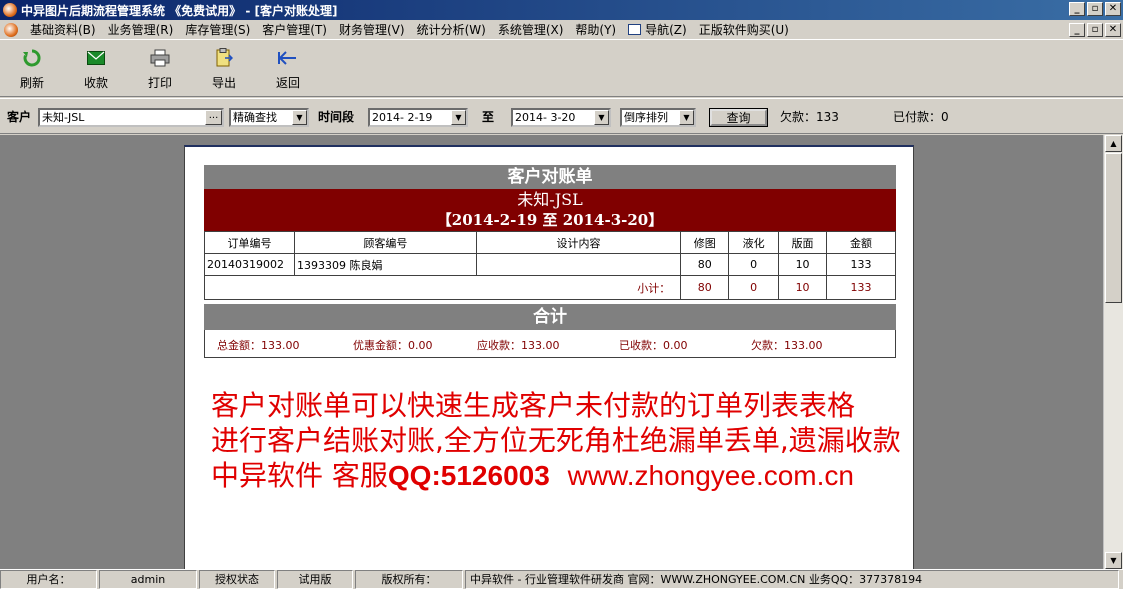 The width and height of the screenshot is (1123, 589). I want to click on menu-inventory: 库存管理(S), so click(217, 30).